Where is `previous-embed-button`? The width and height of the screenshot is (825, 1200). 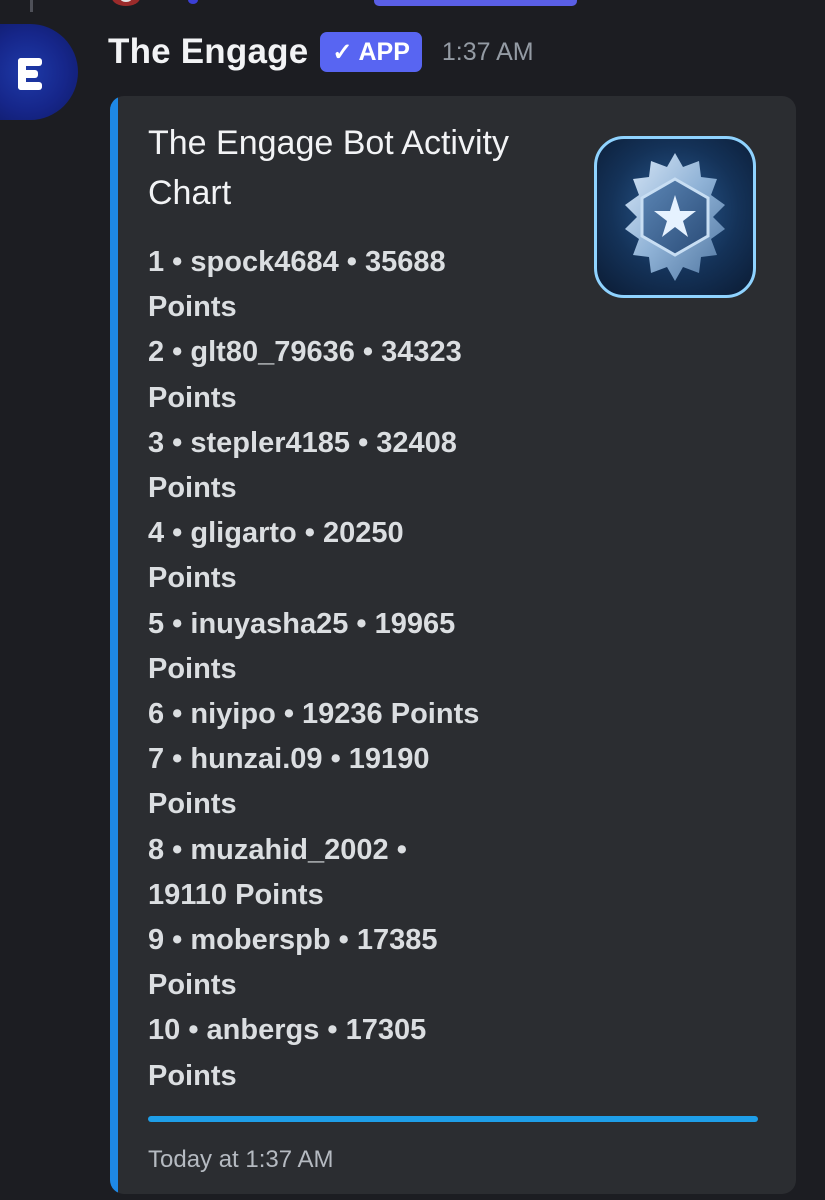
previous-embed-button is located at coordinates (475, 3).